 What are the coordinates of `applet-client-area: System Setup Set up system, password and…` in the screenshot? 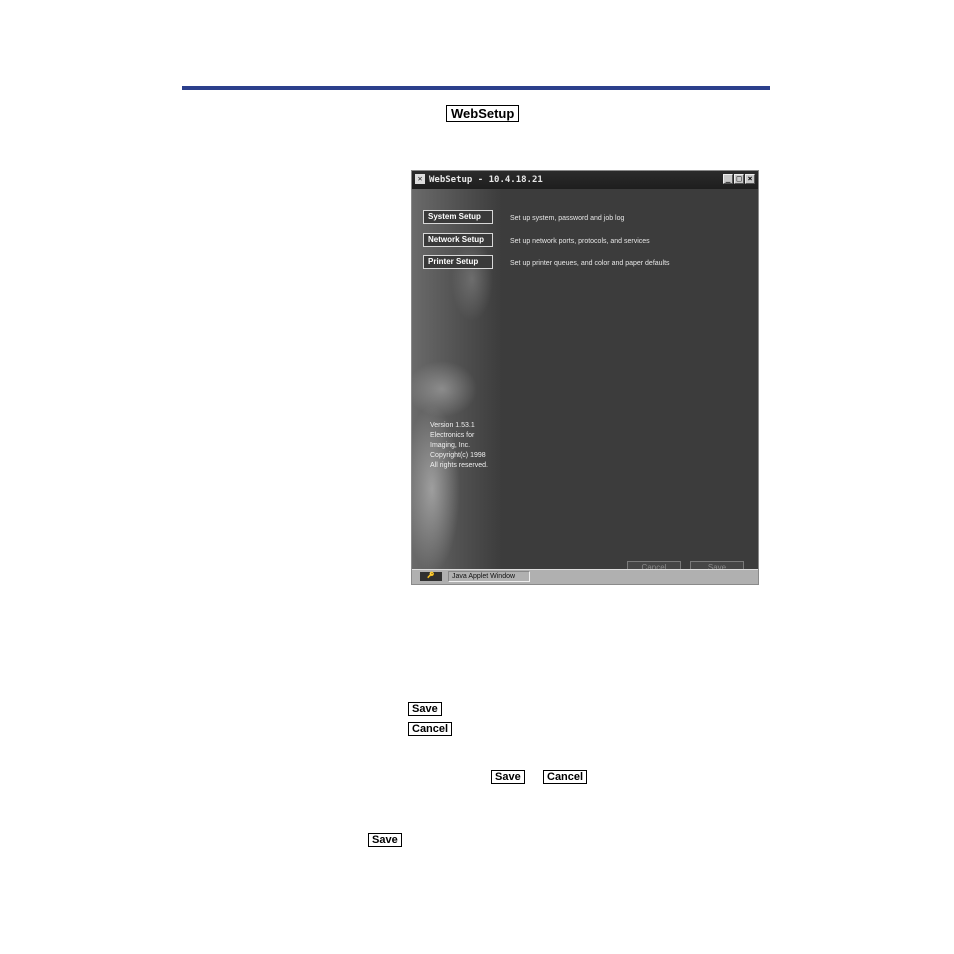 It's located at (585, 382).